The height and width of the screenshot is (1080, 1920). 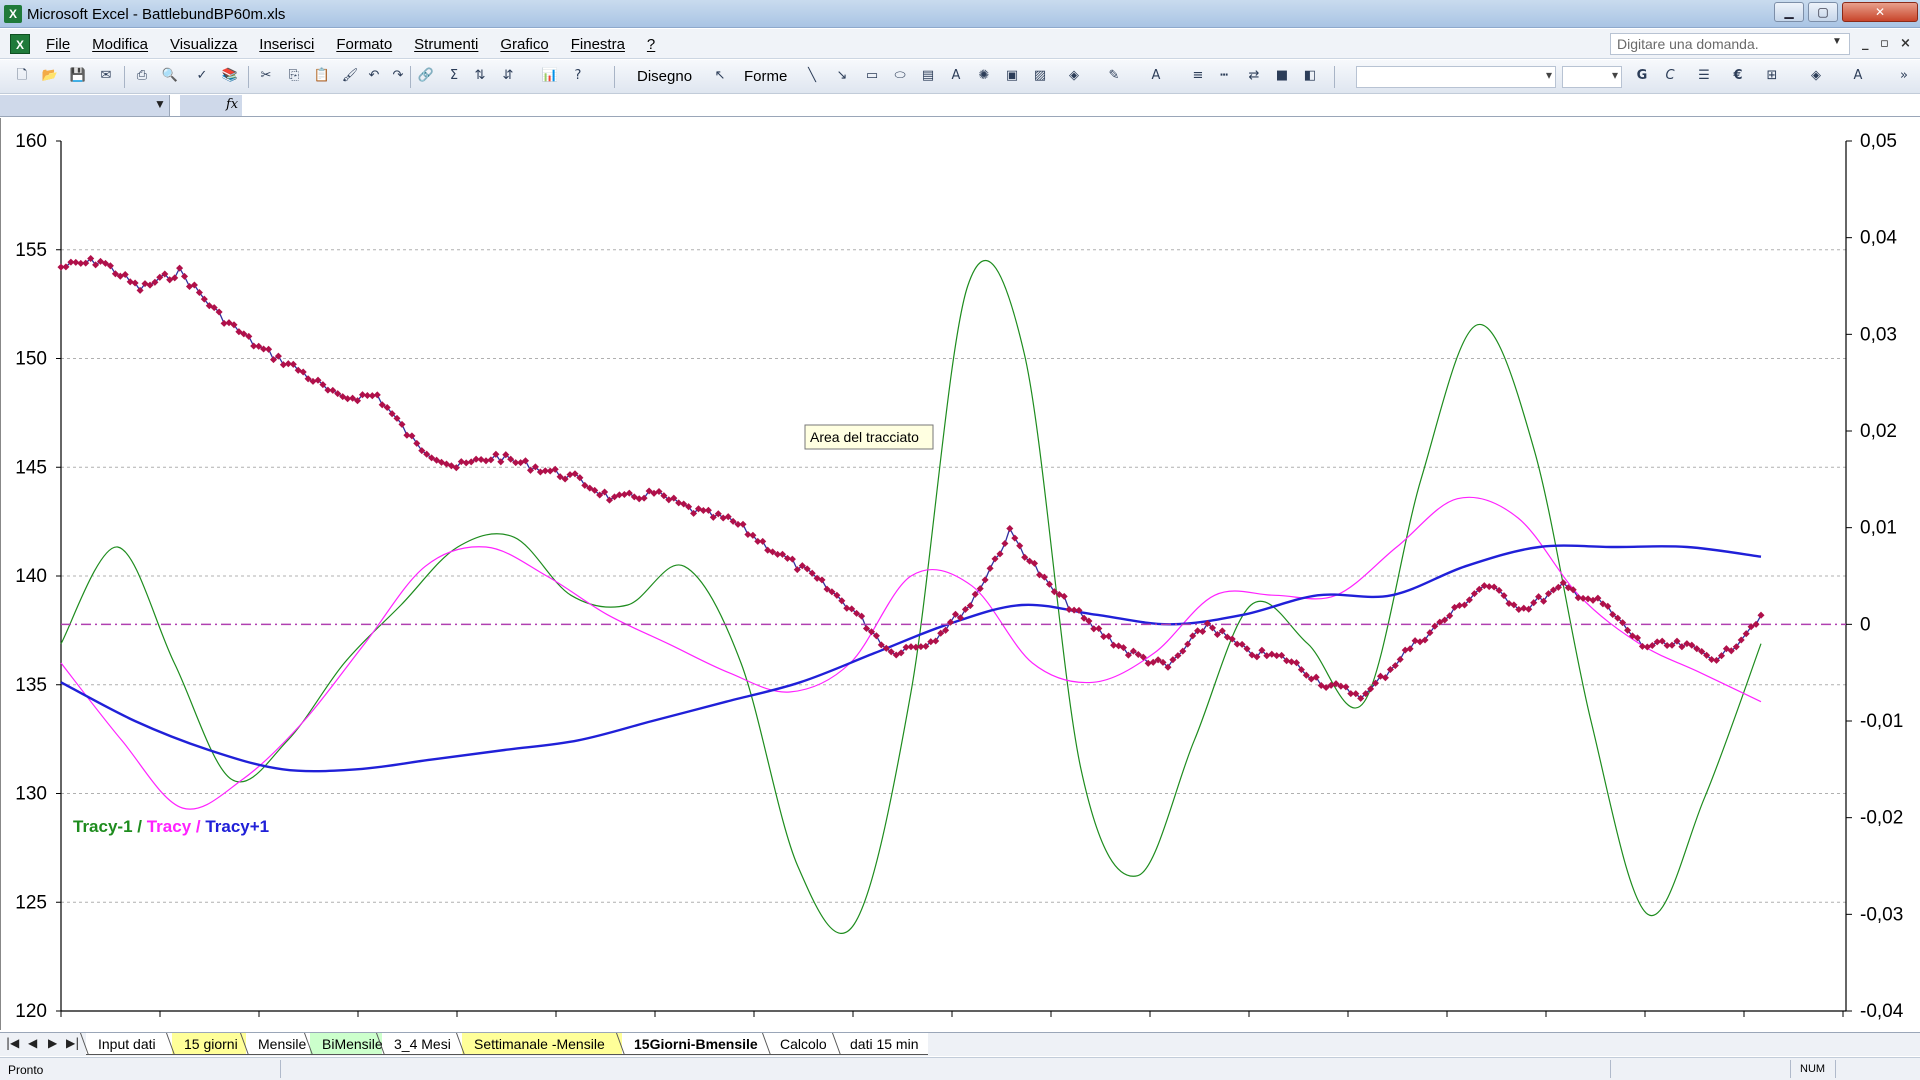 What do you see at coordinates (211, 105) in the screenshot?
I see `insert-function-button: fx` at bounding box center [211, 105].